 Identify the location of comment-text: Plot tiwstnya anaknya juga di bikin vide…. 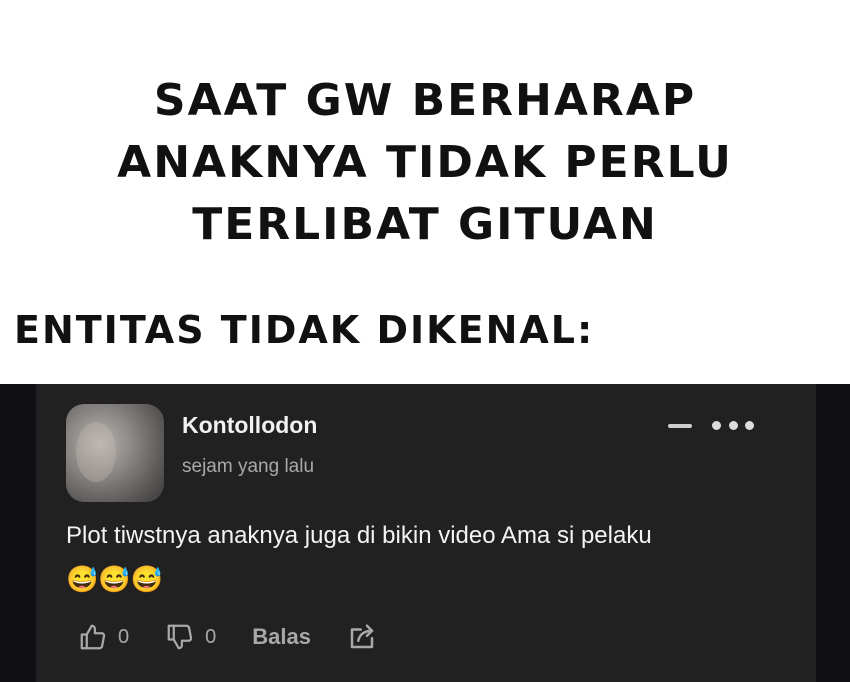
(359, 535).